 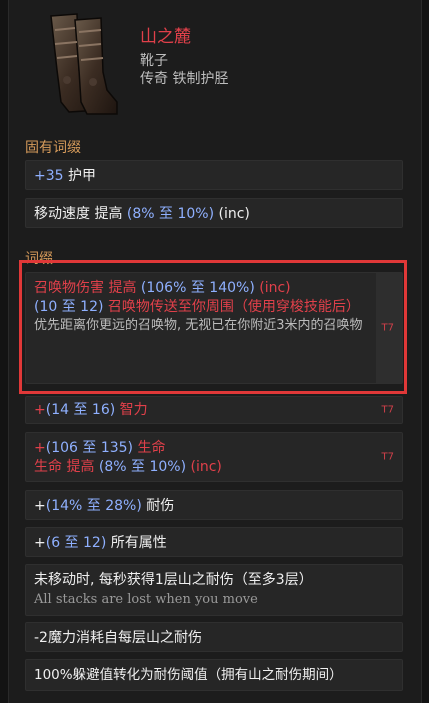 I want to click on explicit-mod-ailment-threshold: +(14% 至 28%) 耐伤, so click(x=214, y=505).